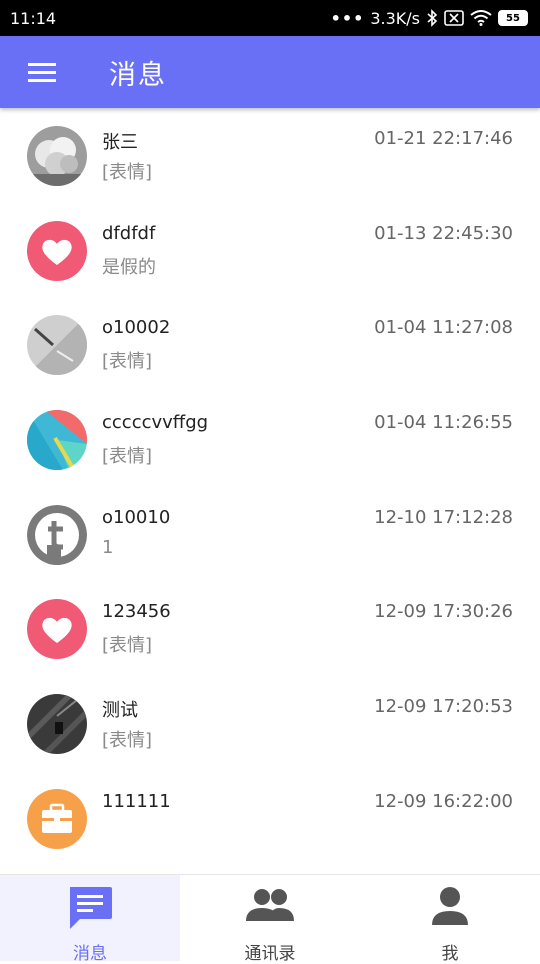 This screenshot has width=540, height=964. What do you see at coordinates (270, 534) in the screenshot?
I see `conversation-item: o10010 12-10 17:12:28 1` at bounding box center [270, 534].